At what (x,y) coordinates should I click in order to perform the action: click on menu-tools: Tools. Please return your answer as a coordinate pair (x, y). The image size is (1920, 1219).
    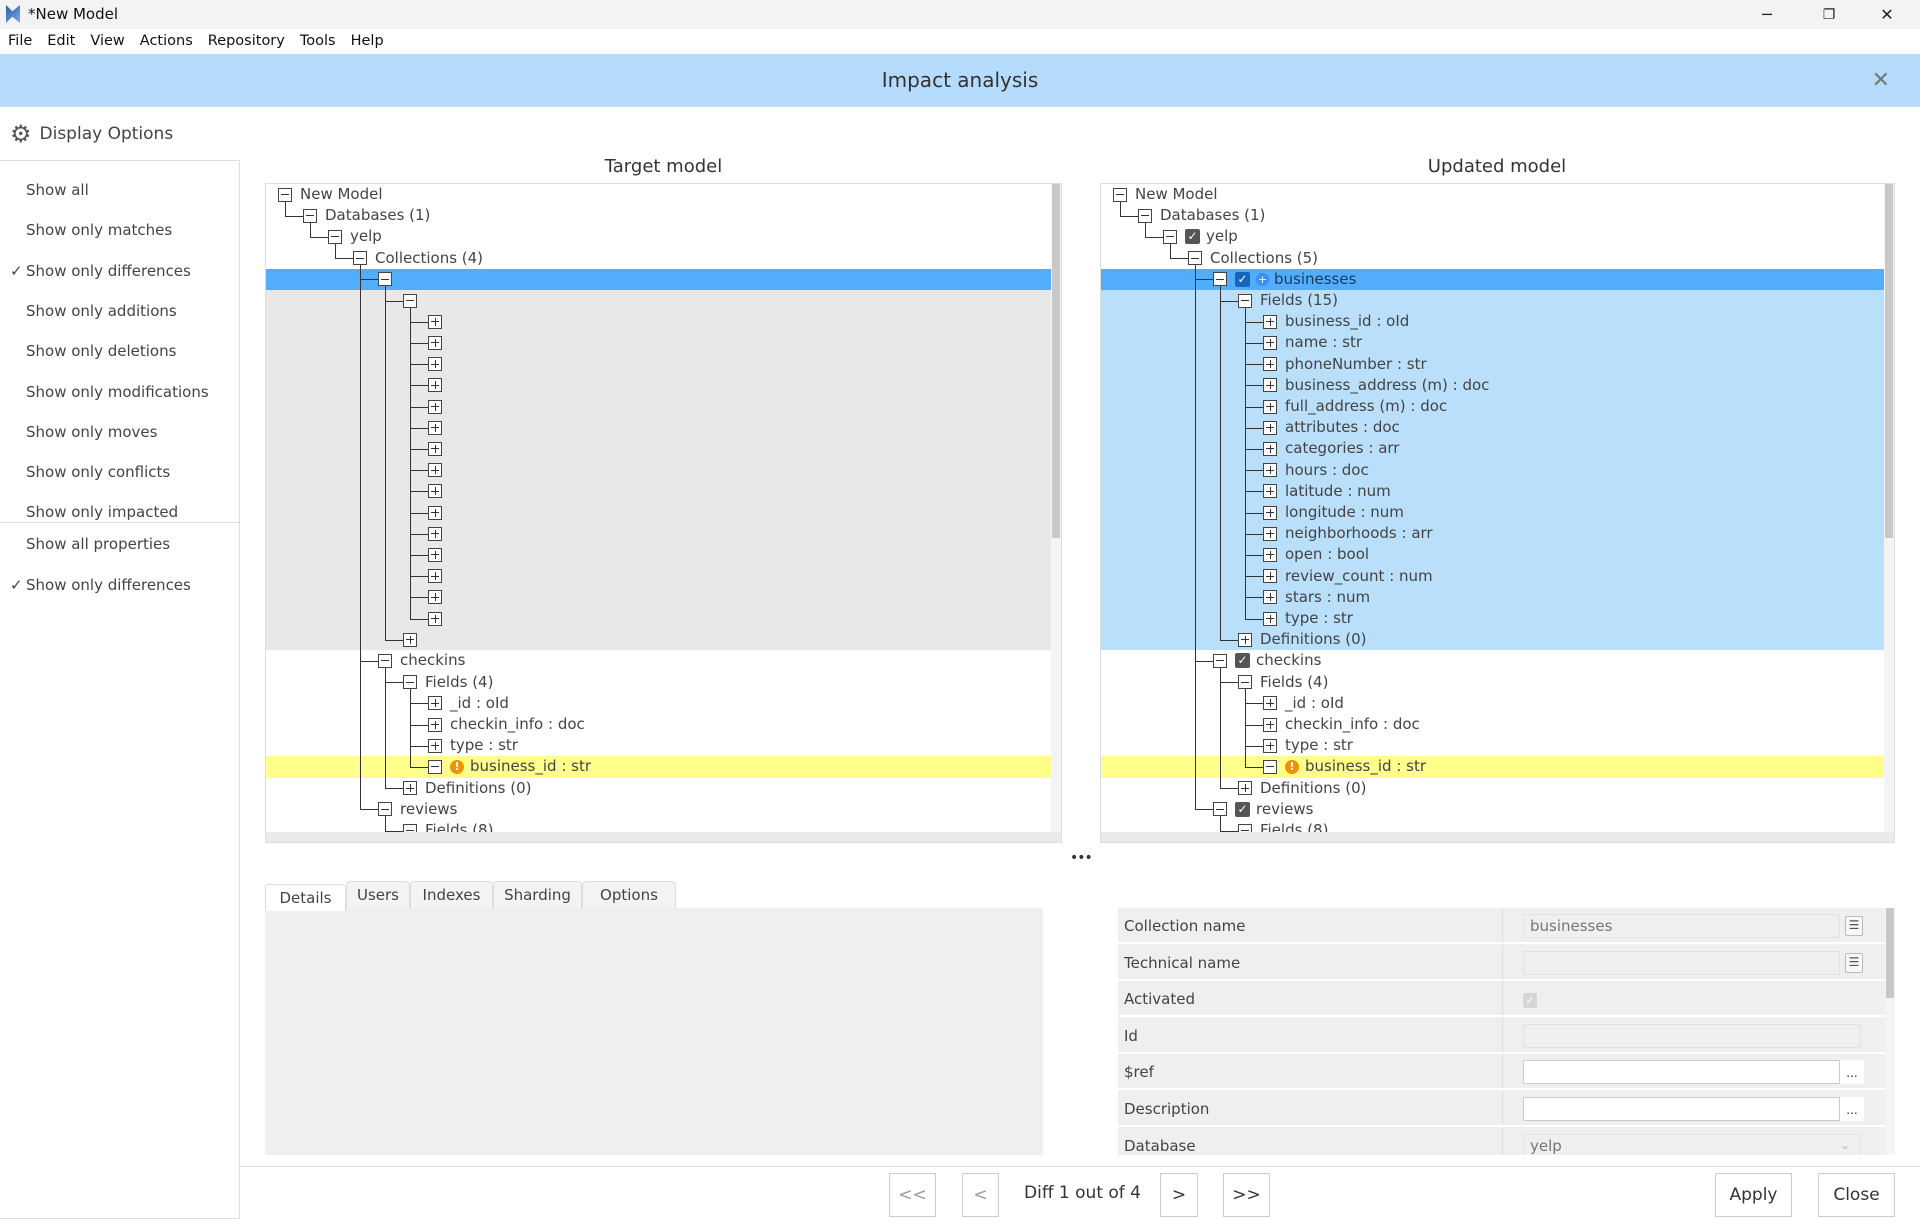
    Looking at the image, I should click on (318, 41).